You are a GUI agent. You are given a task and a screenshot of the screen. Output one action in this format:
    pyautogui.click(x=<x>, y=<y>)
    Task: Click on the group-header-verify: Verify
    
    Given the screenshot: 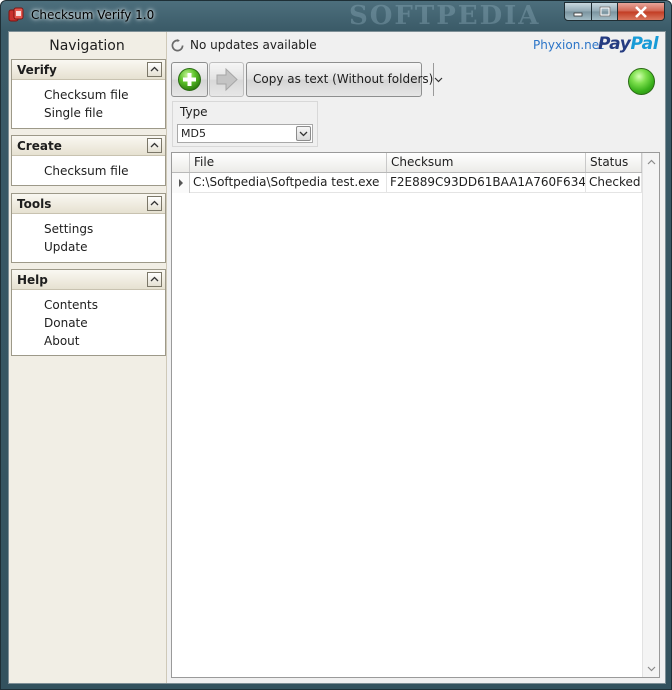 What is the action you would take?
    pyautogui.click(x=88, y=70)
    